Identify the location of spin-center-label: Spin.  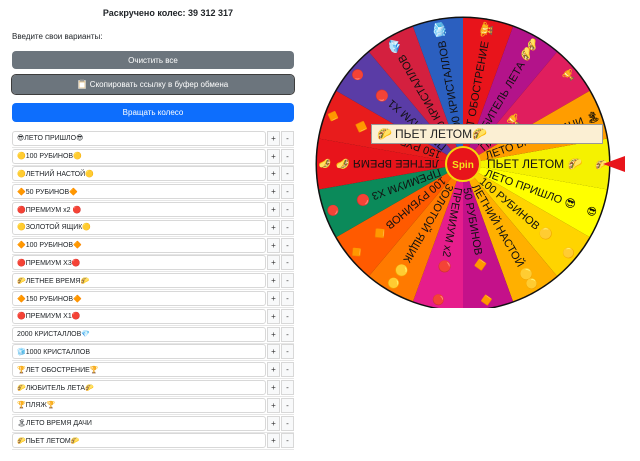
(463, 165).